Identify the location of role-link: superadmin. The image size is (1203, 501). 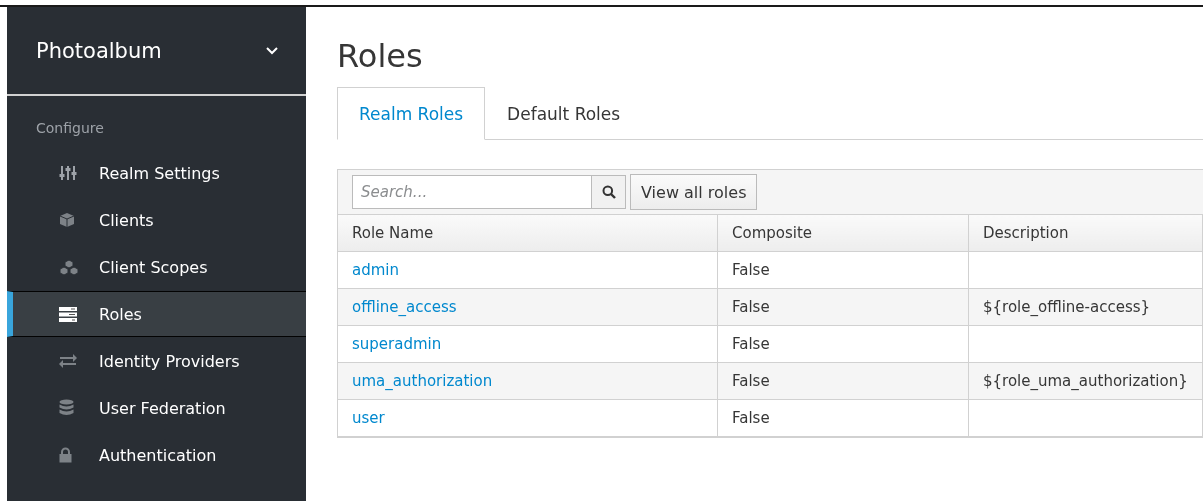
(397, 344).